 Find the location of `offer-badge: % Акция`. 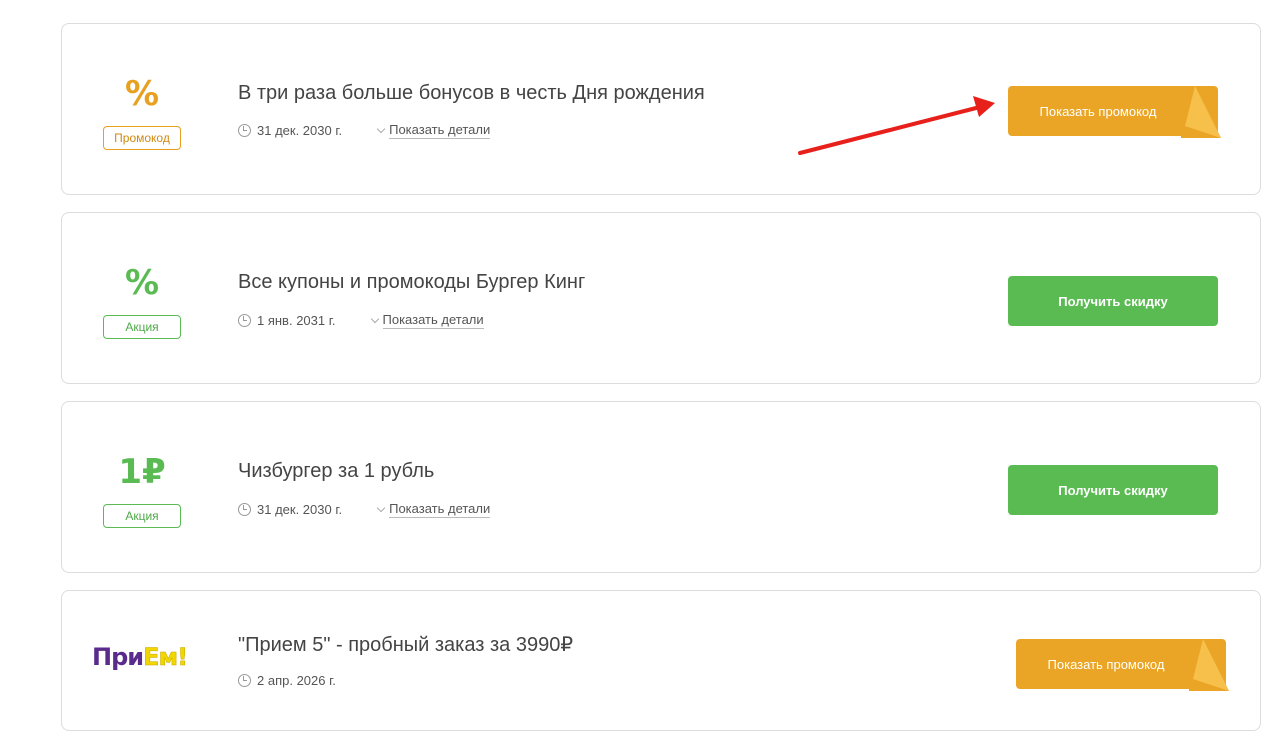

offer-badge: % Акция is located at coordinates (142, 301).